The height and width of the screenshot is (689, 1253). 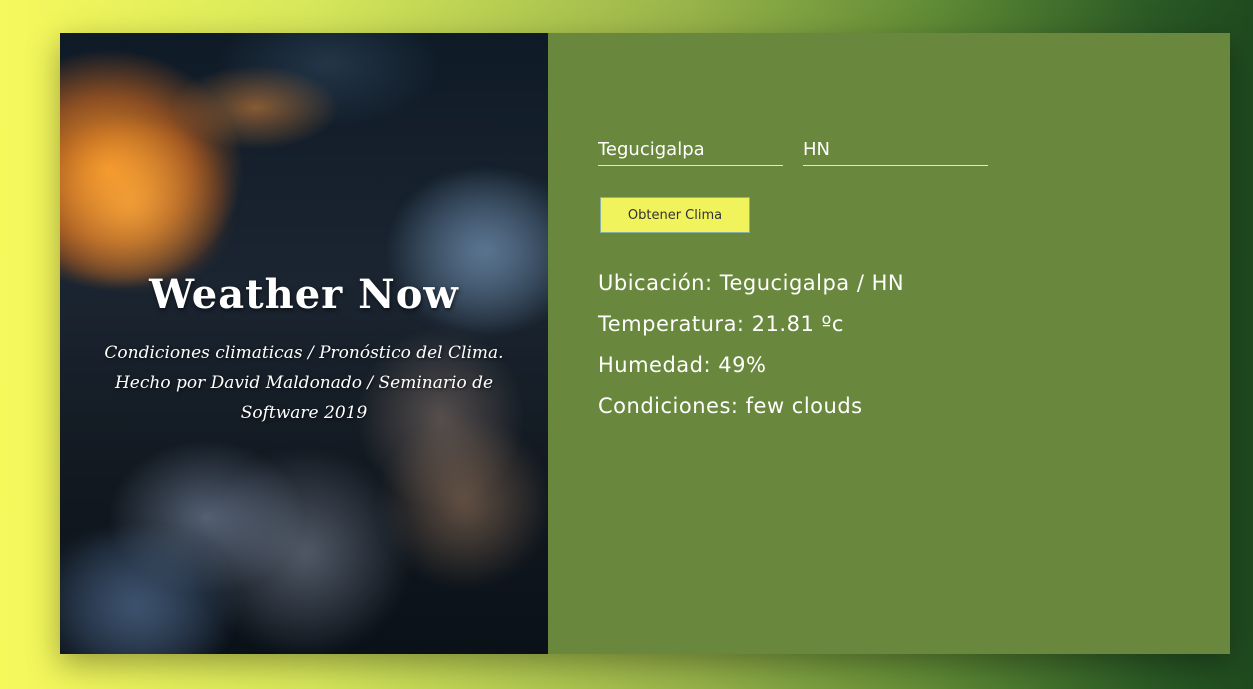 I want to click on location-result: Ubicación: Tegucigalpa / HN, so click(x=751, y=283).